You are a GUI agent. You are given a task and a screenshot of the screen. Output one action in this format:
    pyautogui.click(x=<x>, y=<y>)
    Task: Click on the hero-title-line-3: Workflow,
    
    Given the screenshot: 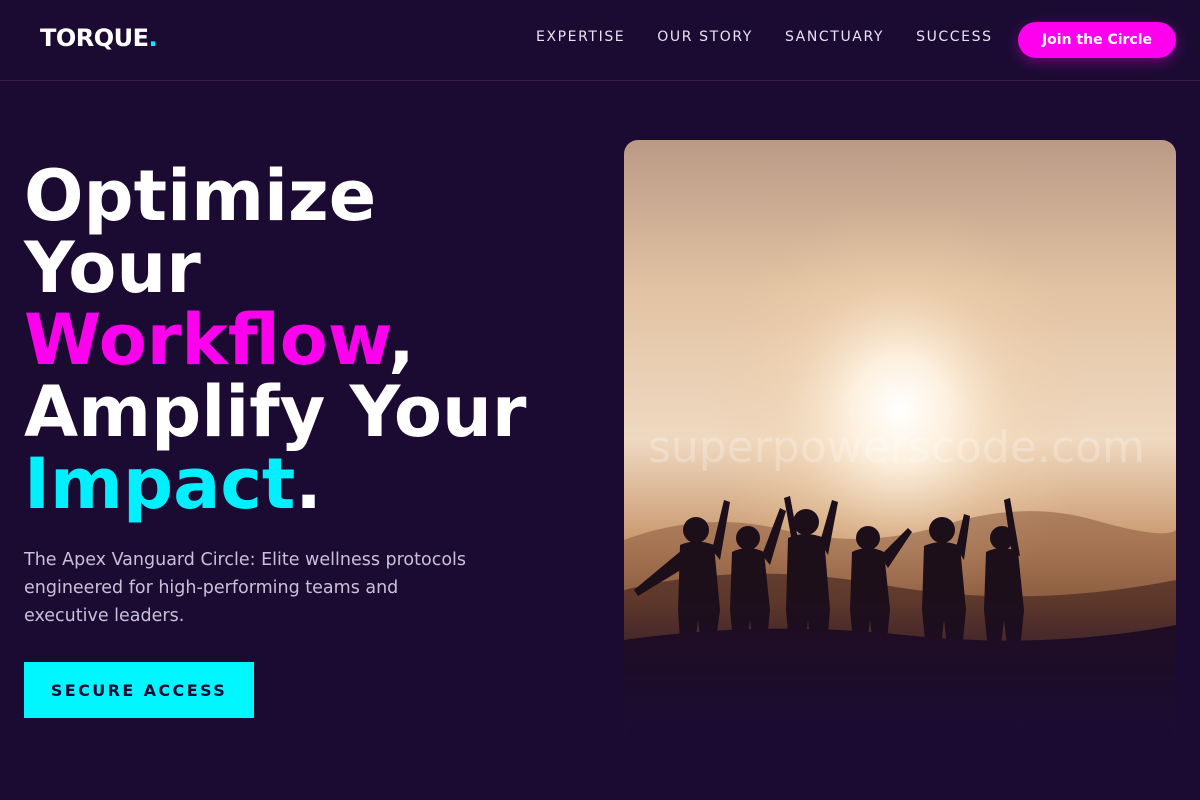 What is the action you would take?
    pyautogui.click(x=314, y=340)
    